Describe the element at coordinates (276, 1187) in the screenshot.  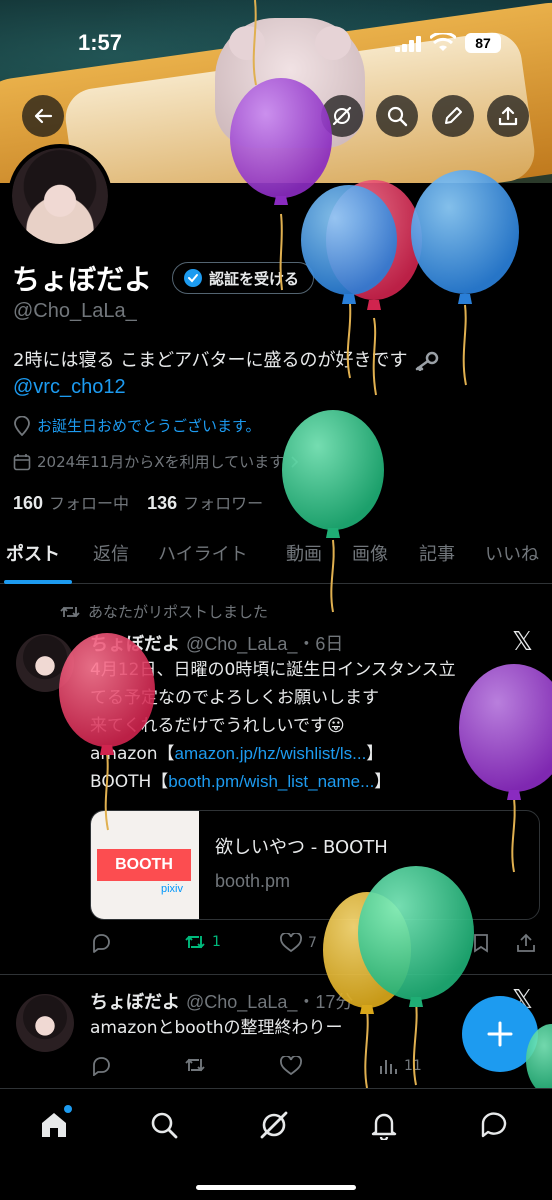
I see `home-indicator` at that location.